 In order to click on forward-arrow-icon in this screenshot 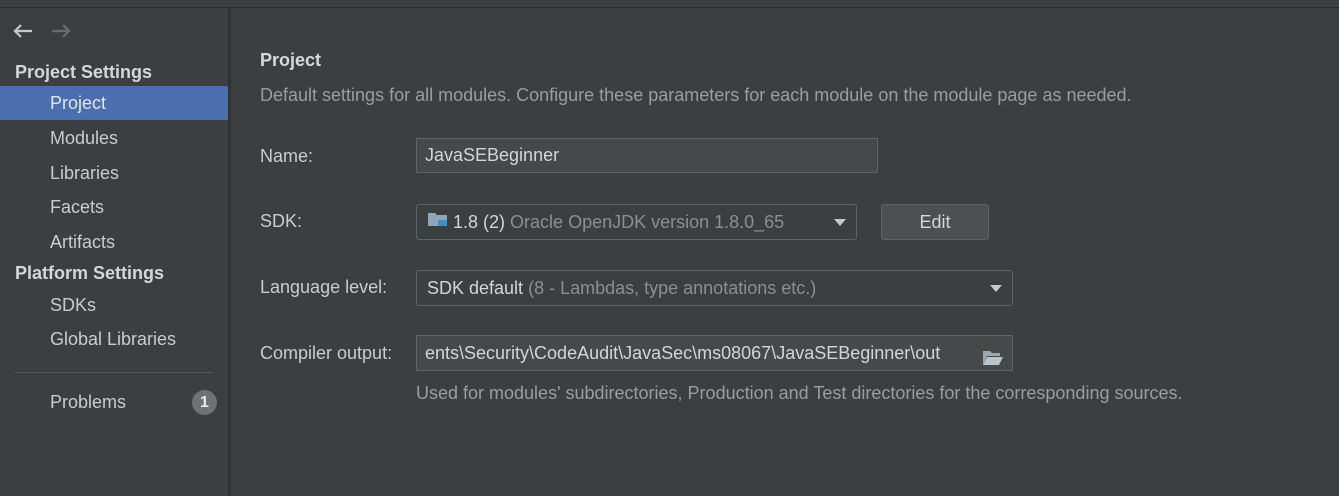, I will do `click(61, 31)`.